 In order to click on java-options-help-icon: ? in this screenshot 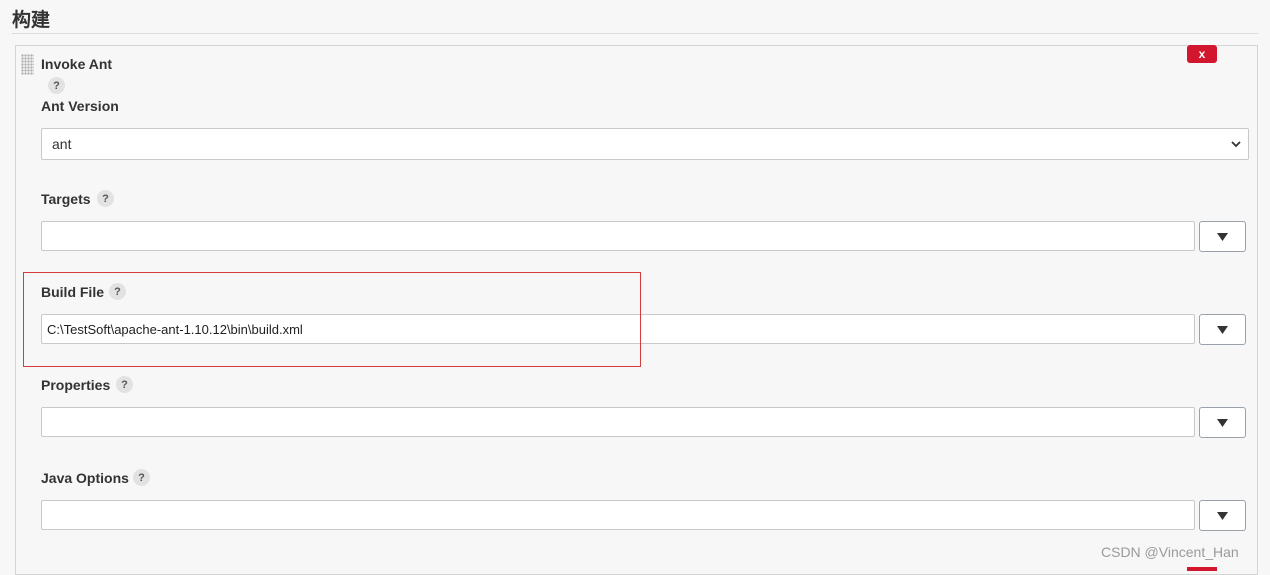, I will do `click(141, 477)`.